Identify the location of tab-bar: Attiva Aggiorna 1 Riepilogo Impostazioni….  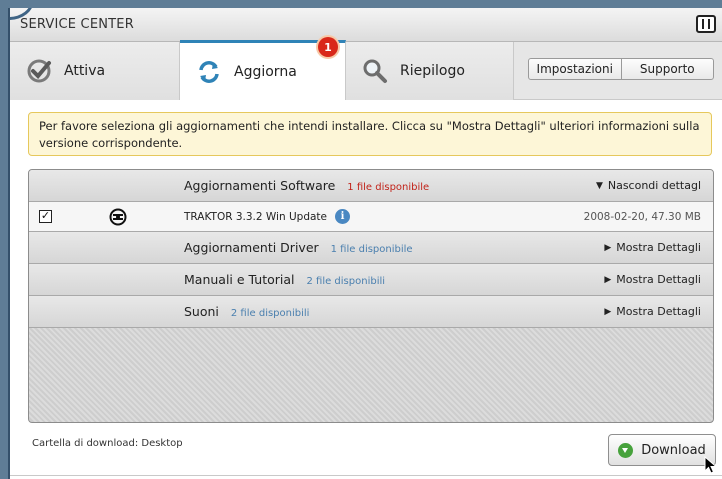
(366, 68).